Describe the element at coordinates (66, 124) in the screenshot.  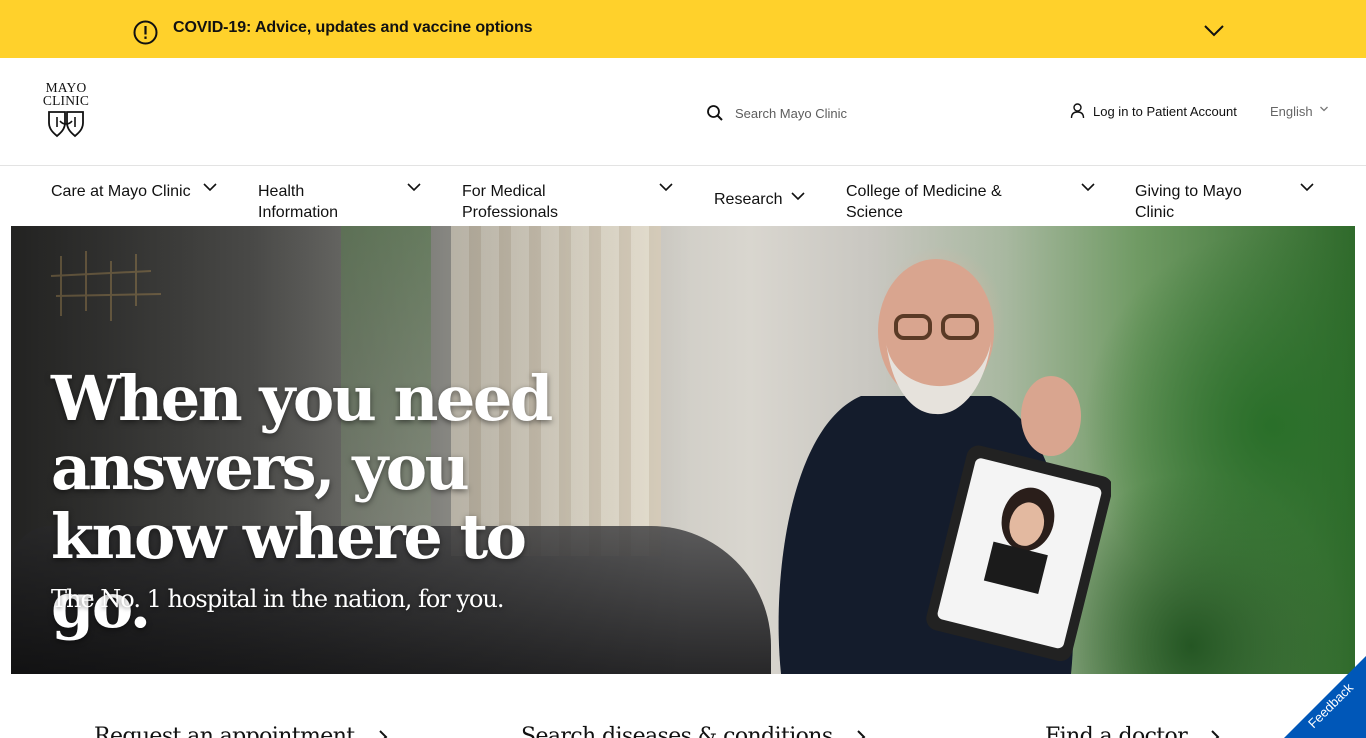
I see `logo-shield-icon` at that location.